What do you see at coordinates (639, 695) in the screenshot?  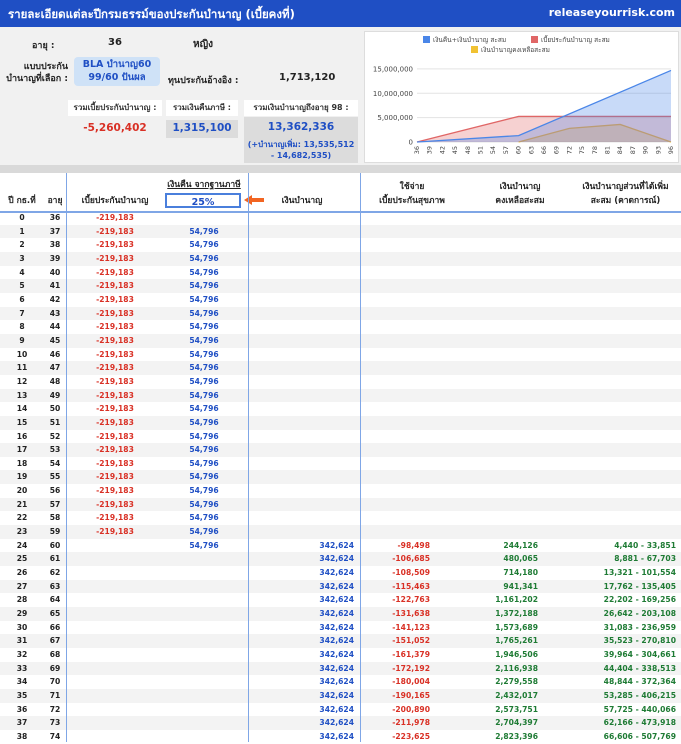 I see `cell-extra: 53,285 - 406,215` at bounding box center [639, 695].